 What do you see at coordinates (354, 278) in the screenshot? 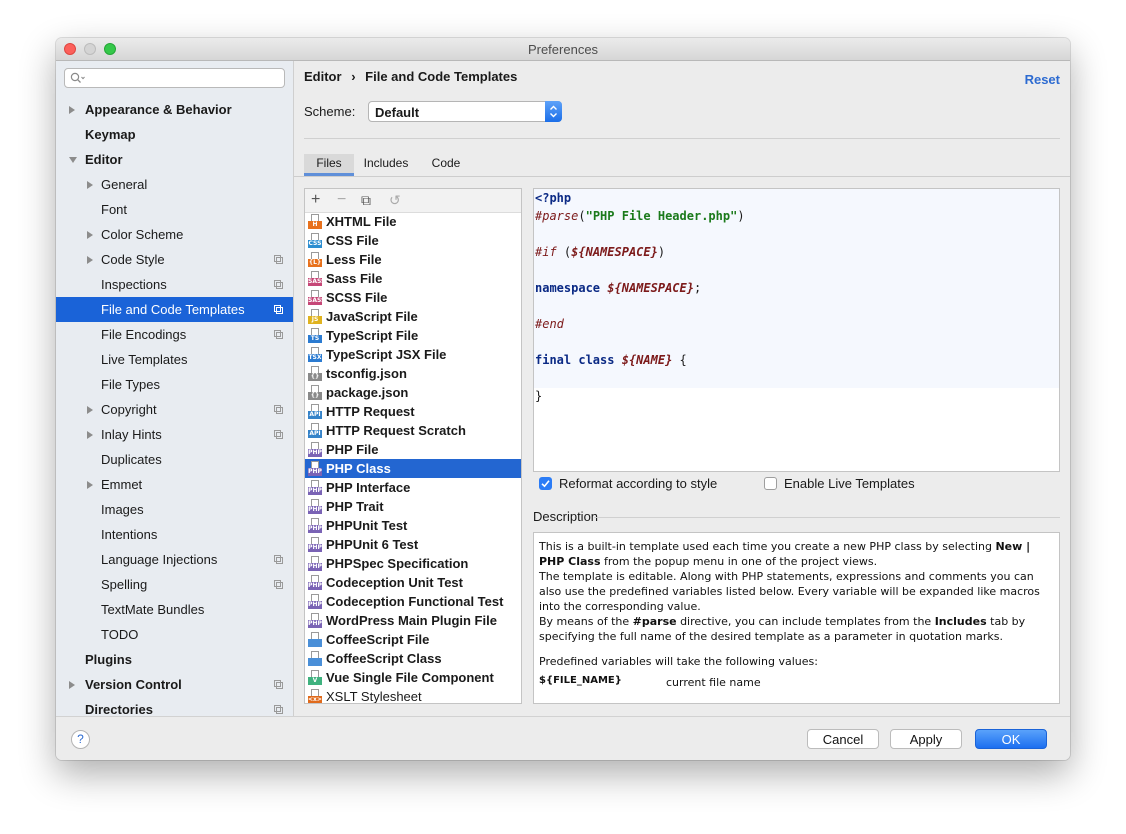
I see `template-name: Sass File` at bounding box center [354, 278].